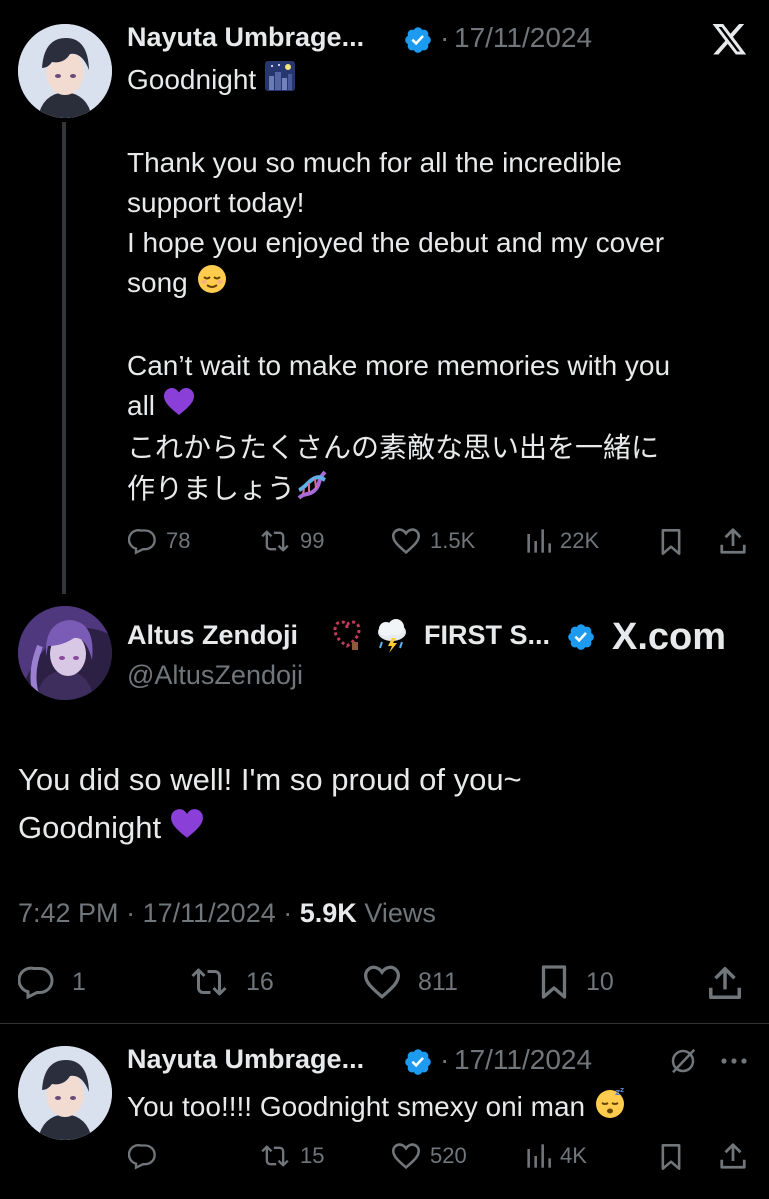 This screenshot has width=769, height=1199. I want to click on site-watermark: X.com, so click(669, 637).